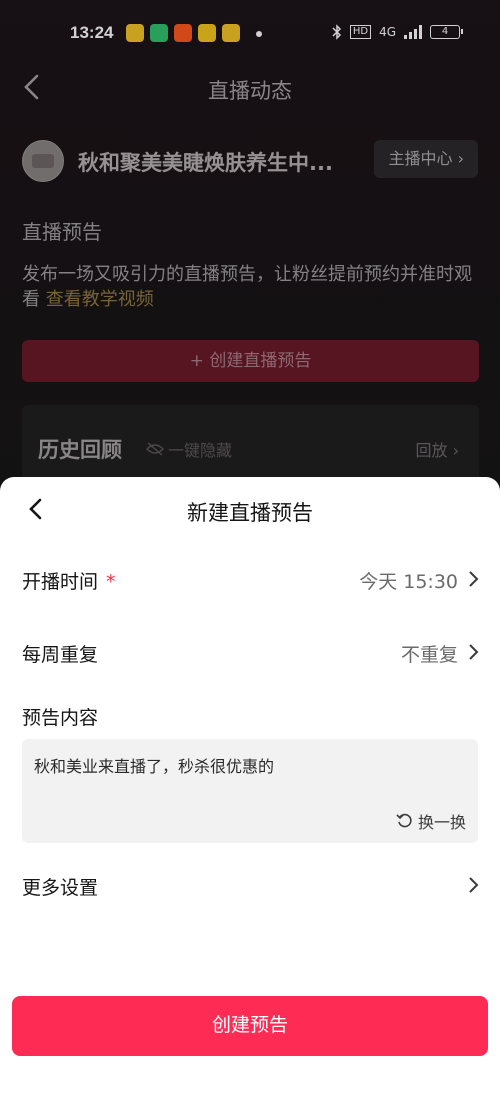  Describe the element at coordinates (111, 582) in the screenshot. I see `required-mark: *` at that location.